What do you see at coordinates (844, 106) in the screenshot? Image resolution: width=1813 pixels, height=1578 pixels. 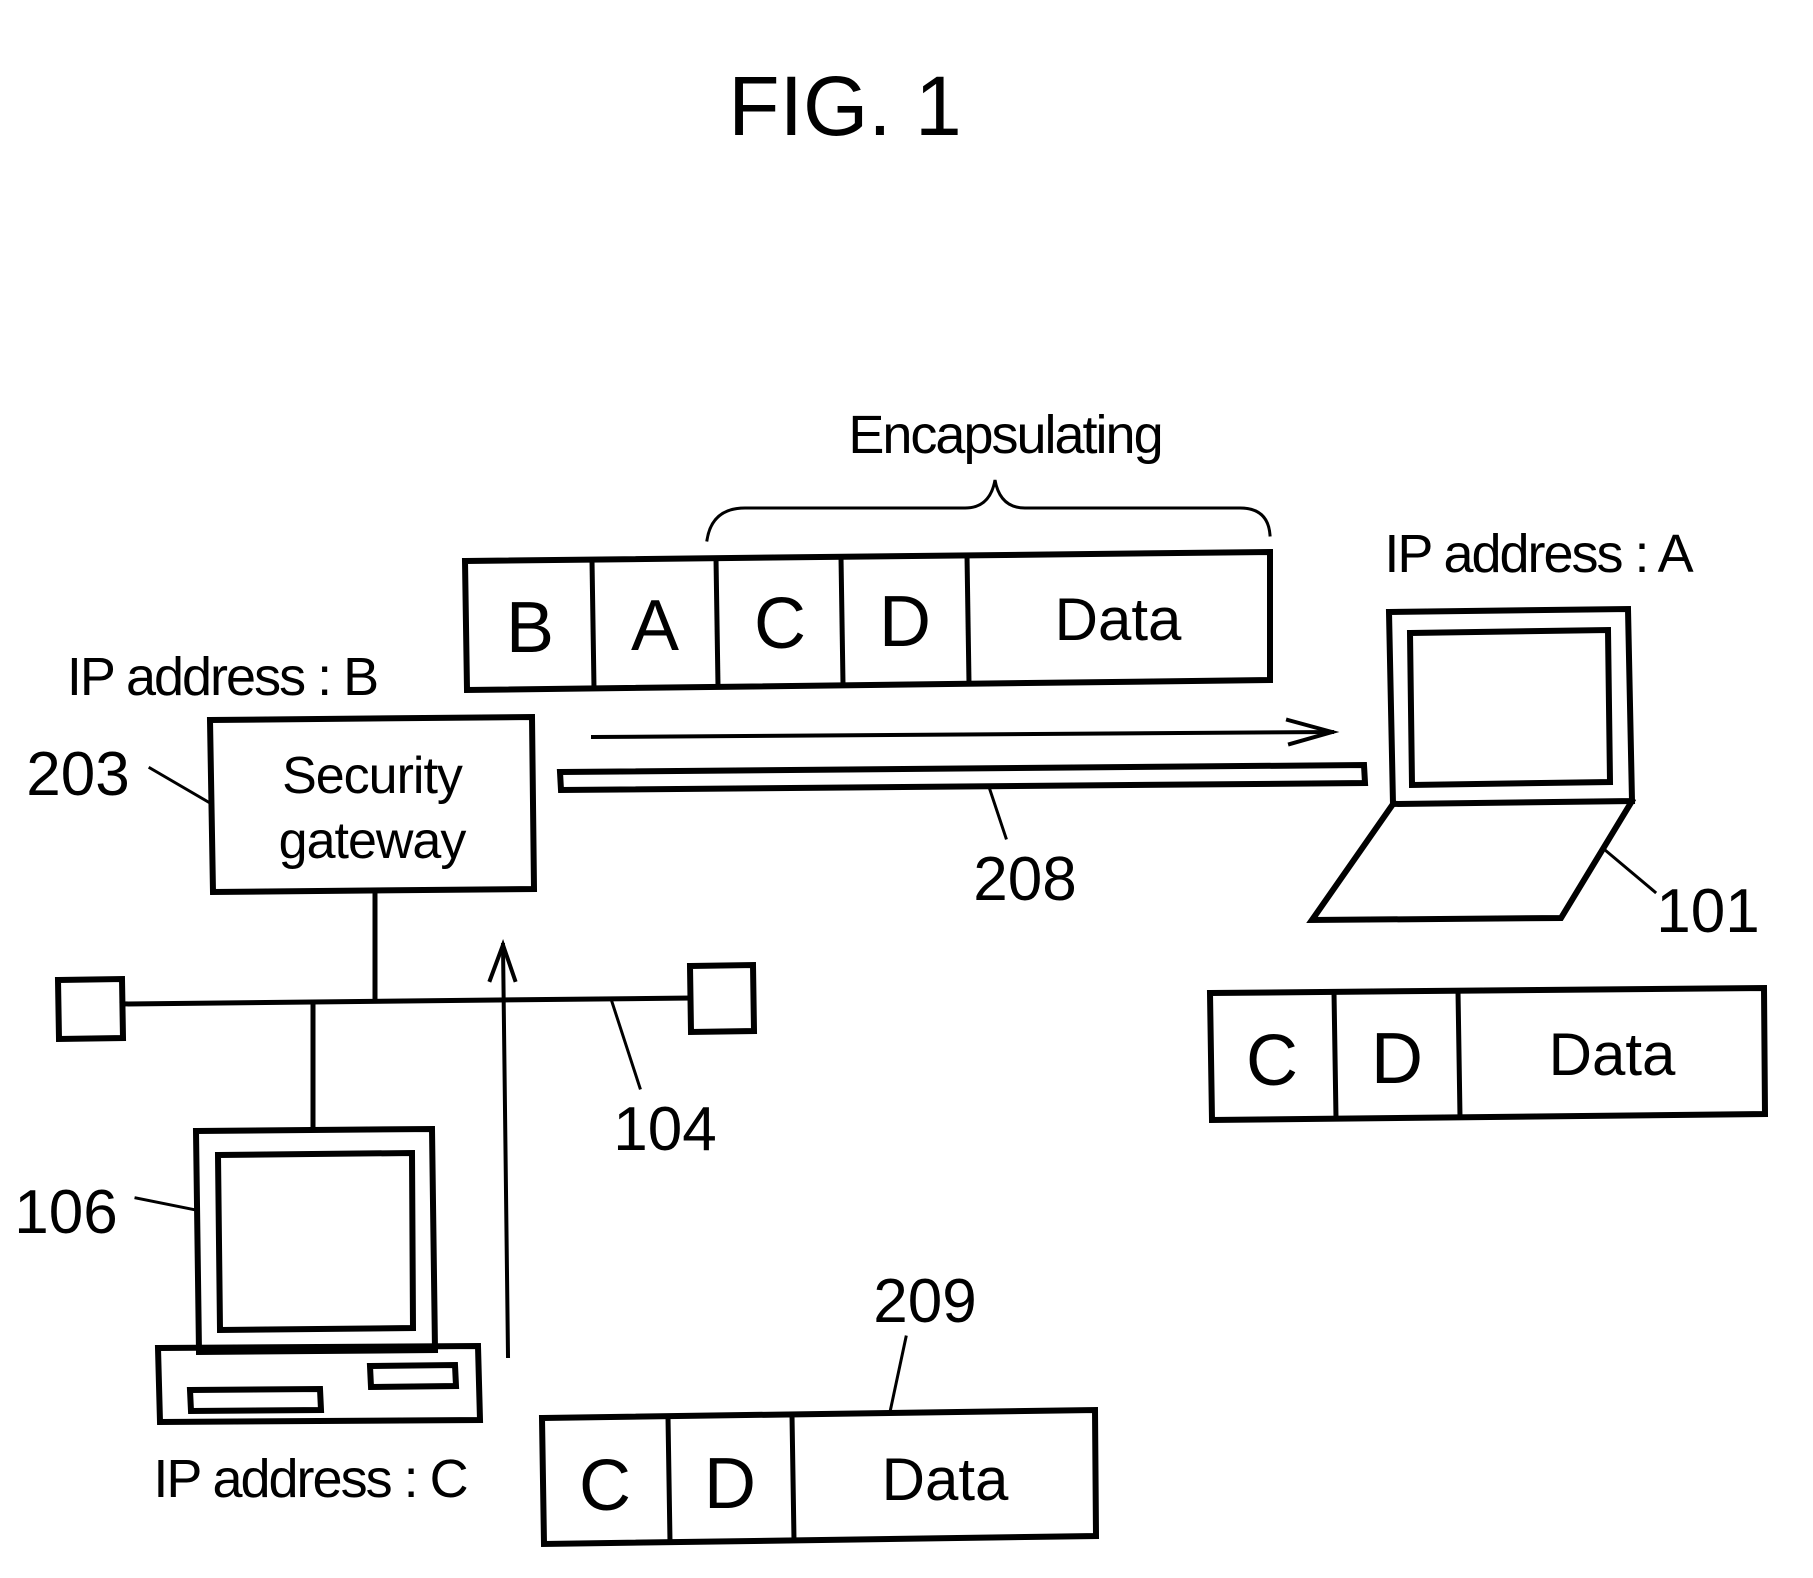 I see `figure-title: FIG. 1` at bounding box center [844, 106].